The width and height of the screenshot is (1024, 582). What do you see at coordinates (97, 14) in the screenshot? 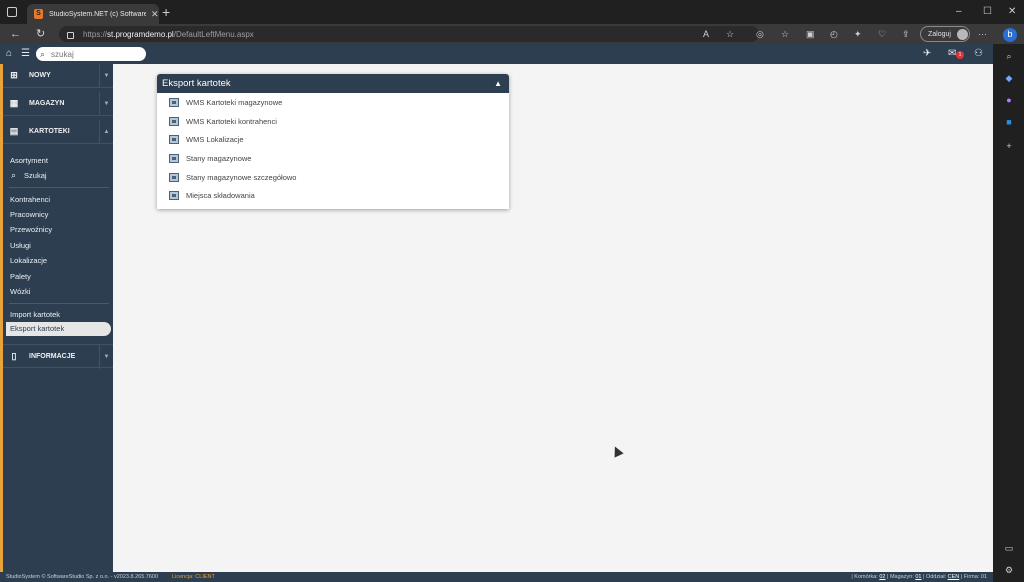
I see `tab-title: StudioSystem.NET (c) SoftwareSt` at bounding box center [97, 14].